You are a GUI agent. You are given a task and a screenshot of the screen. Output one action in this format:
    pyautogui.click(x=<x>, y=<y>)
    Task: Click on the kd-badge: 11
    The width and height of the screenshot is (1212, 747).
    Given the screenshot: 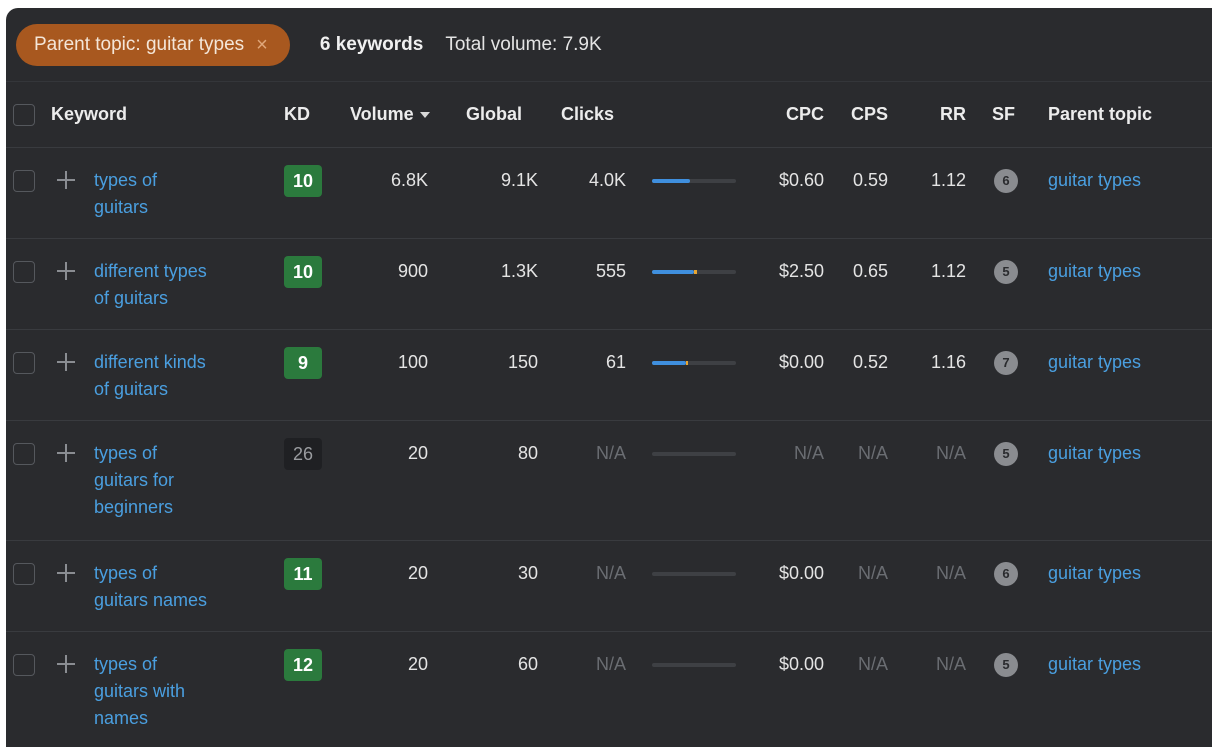 What is the action you would take?
    pyautogui.click(x=303, y=574)
    